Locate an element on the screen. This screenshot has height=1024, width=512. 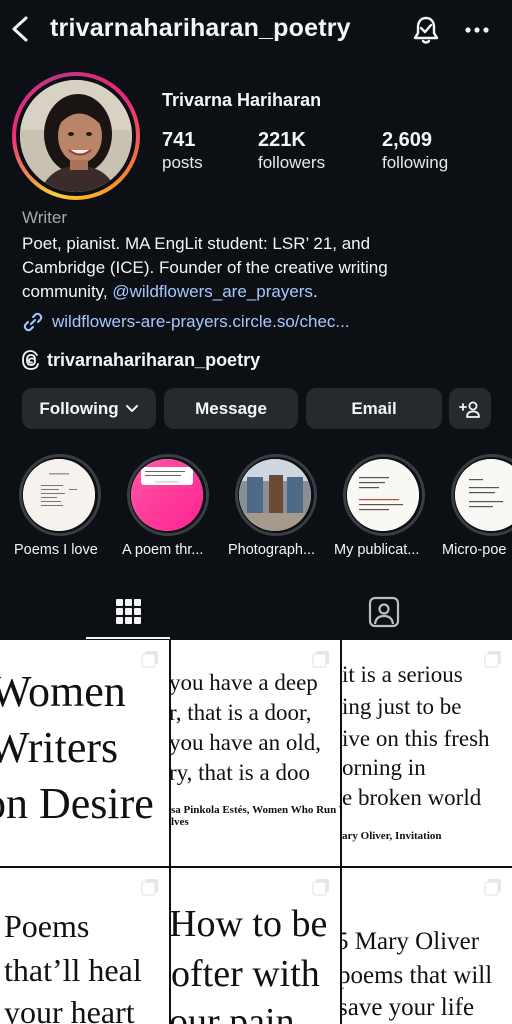
post-text-line: that’ll heal is located at coordinates (73, 970).